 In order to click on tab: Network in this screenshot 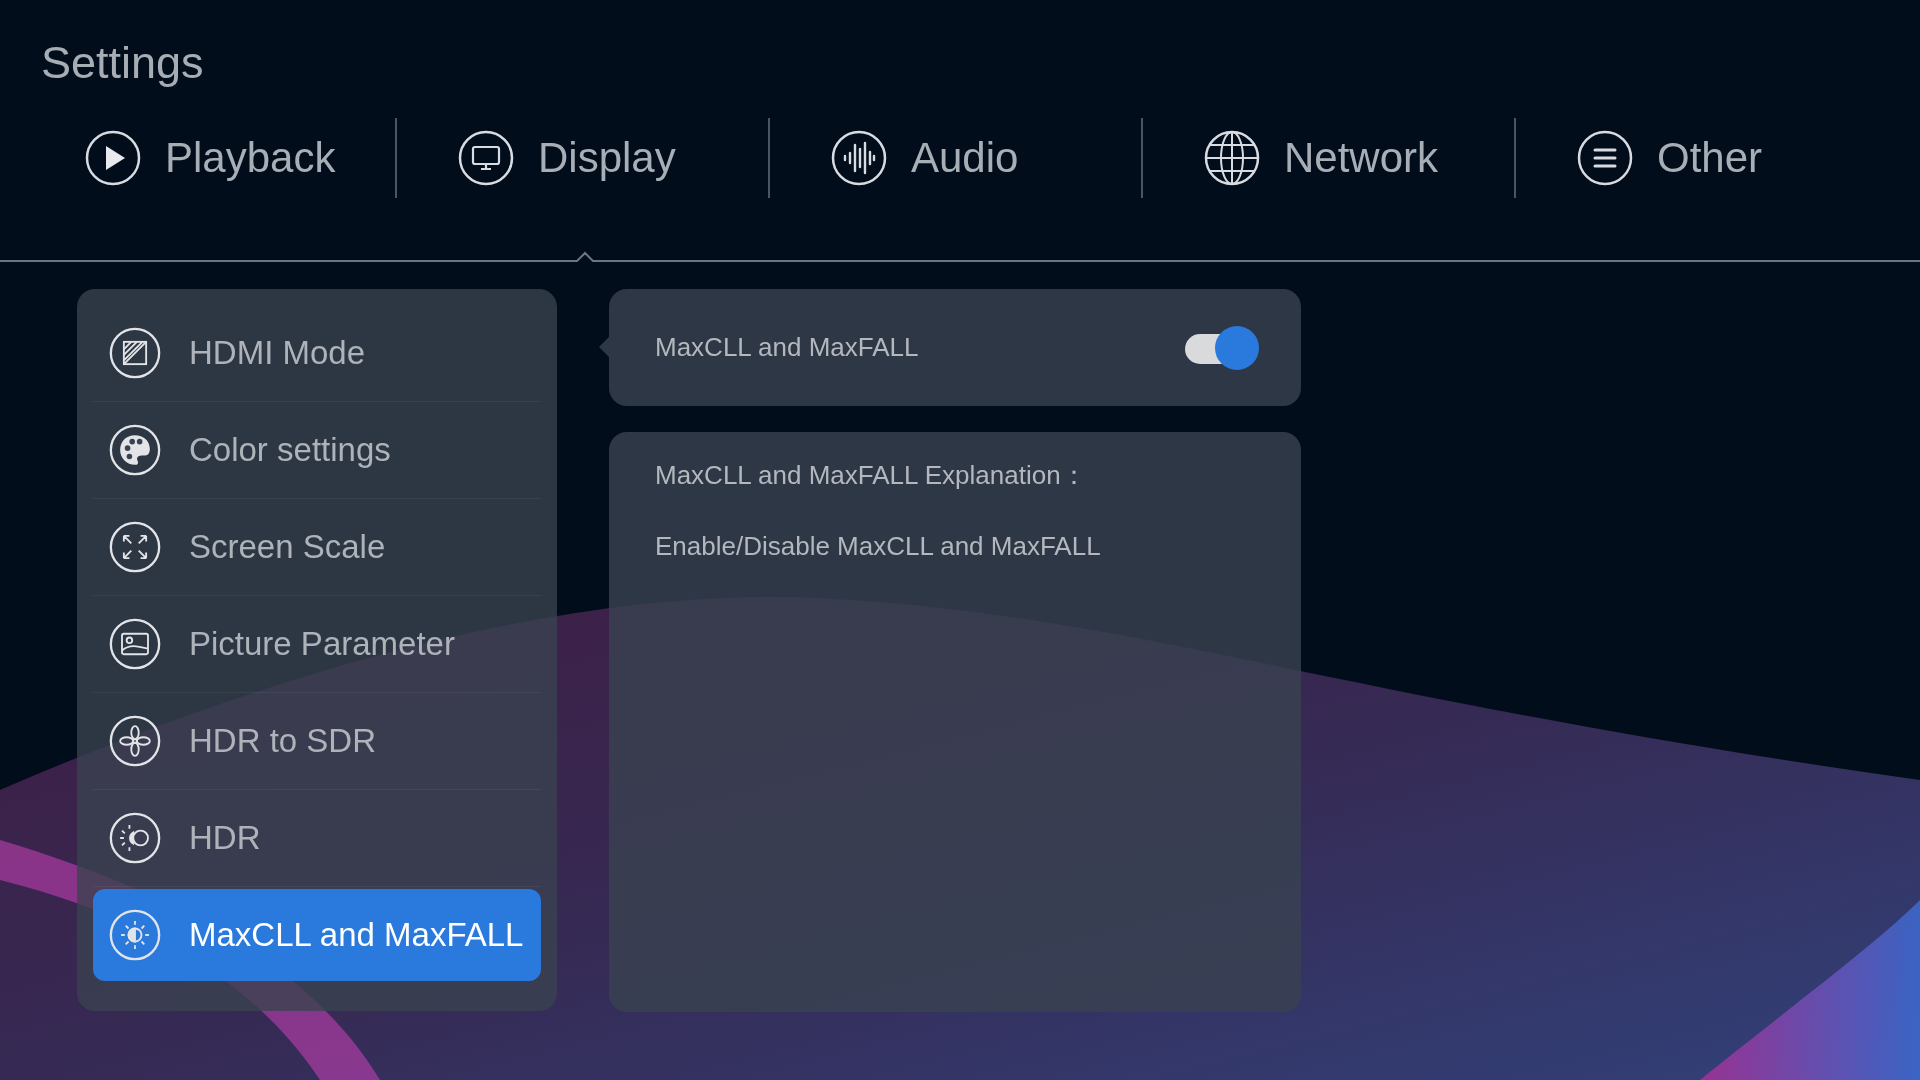, I will do `click(1329, 189)`.